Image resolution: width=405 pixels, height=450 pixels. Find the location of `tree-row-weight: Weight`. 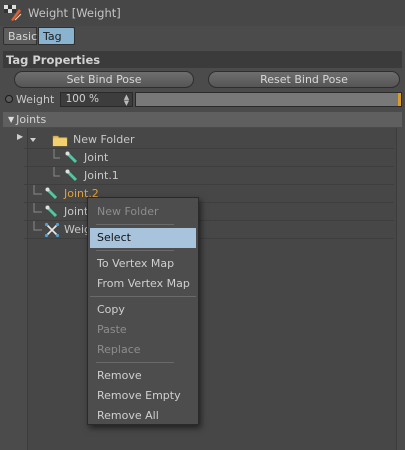

tree-row-weight: Weight is located at coordinates (209, 229).